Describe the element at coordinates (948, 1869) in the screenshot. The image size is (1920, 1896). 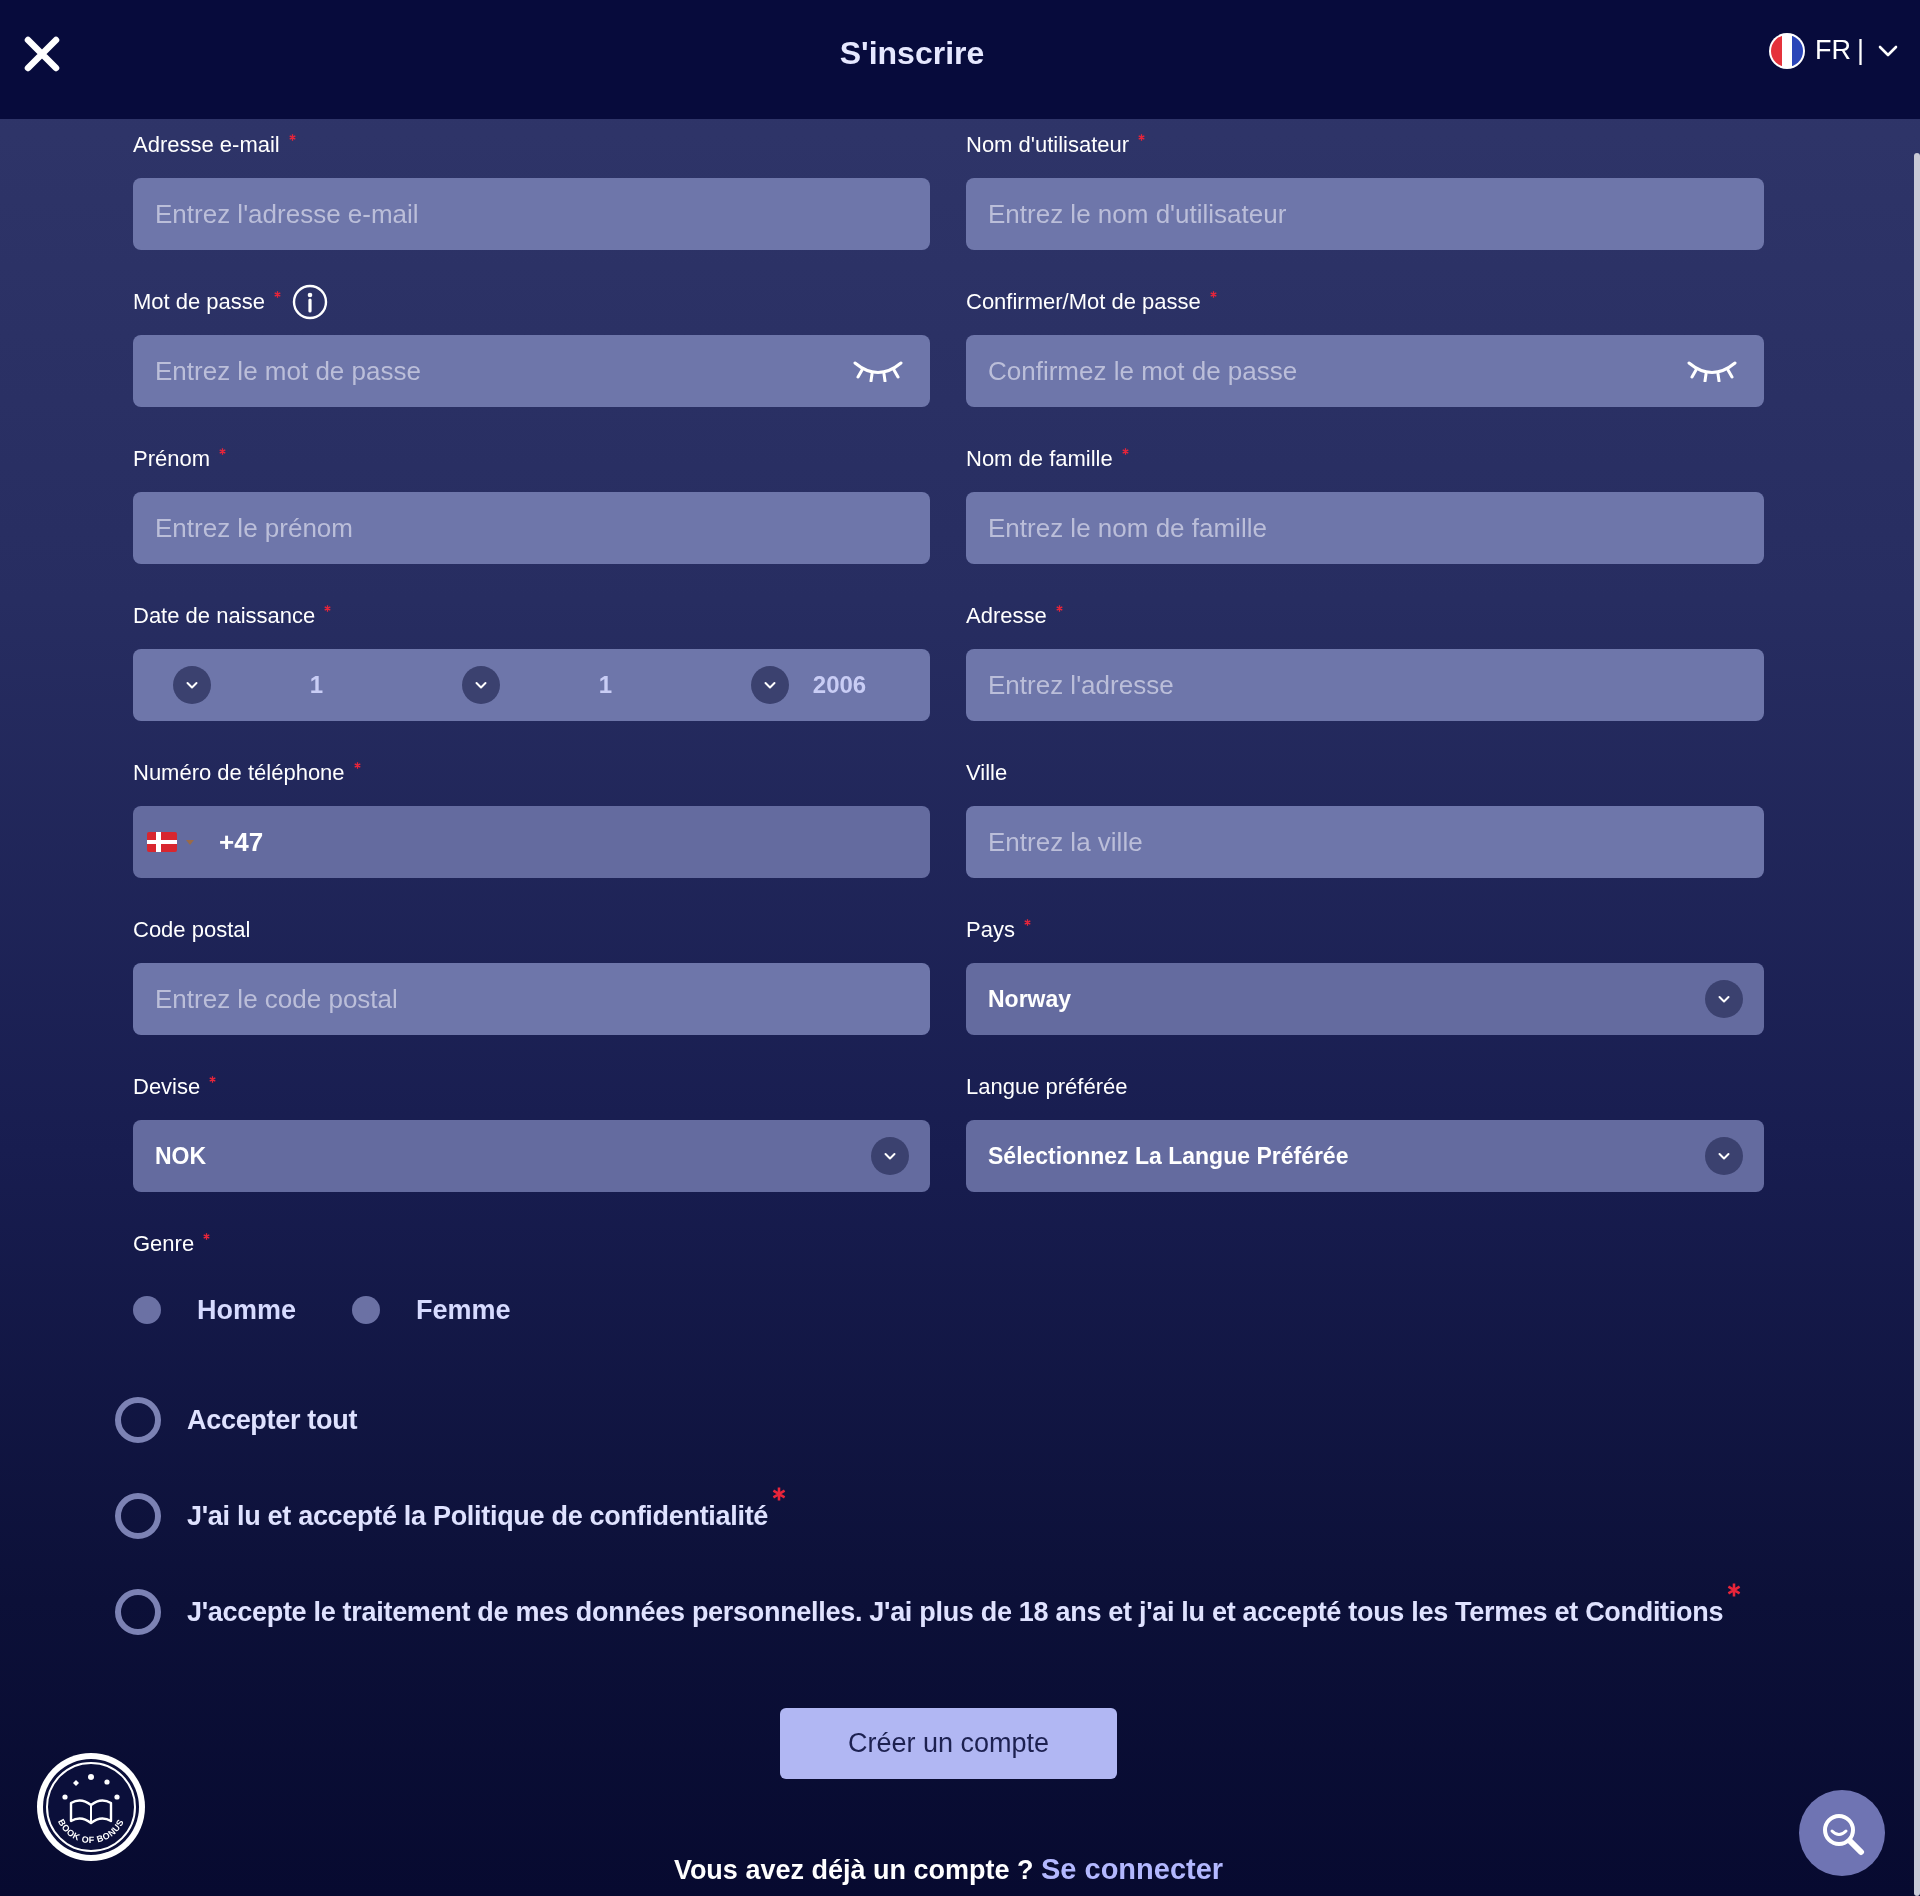
I see `login-prompt: Vous avez déjà un compte ? Se connecter` at that location.